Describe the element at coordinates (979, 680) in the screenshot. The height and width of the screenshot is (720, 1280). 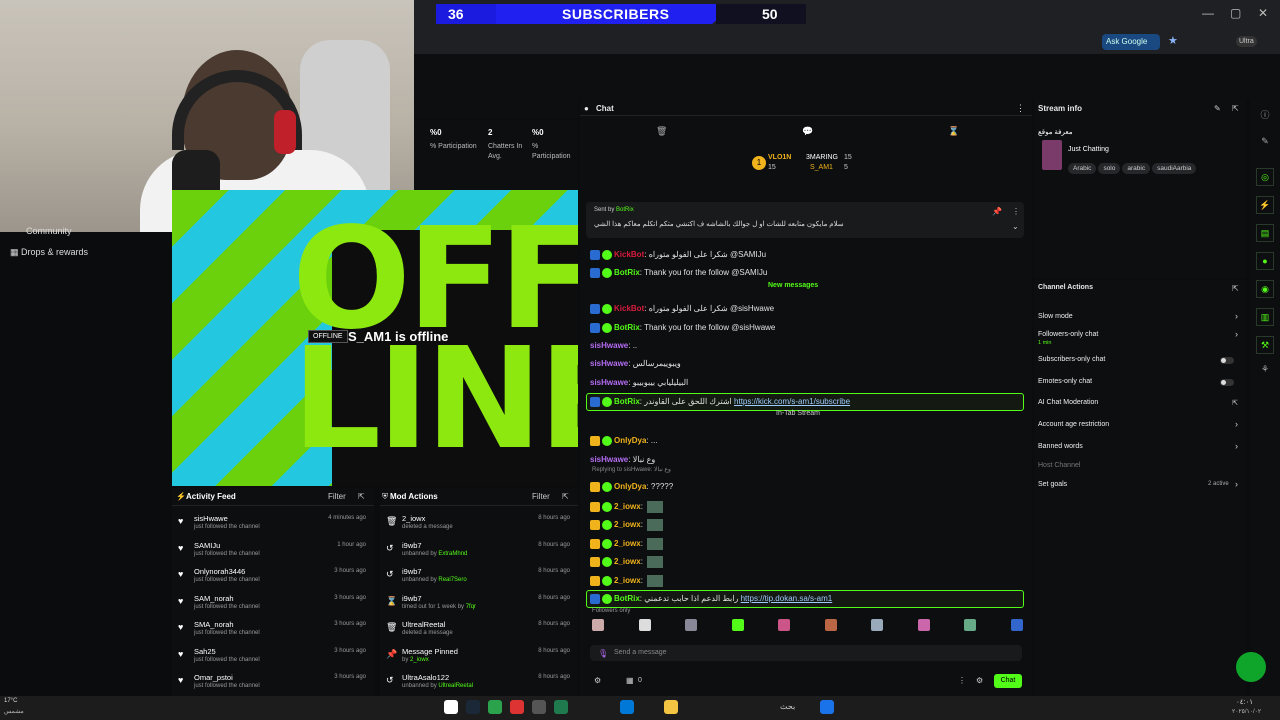
I see `gear-icon: ⚙` at that location.